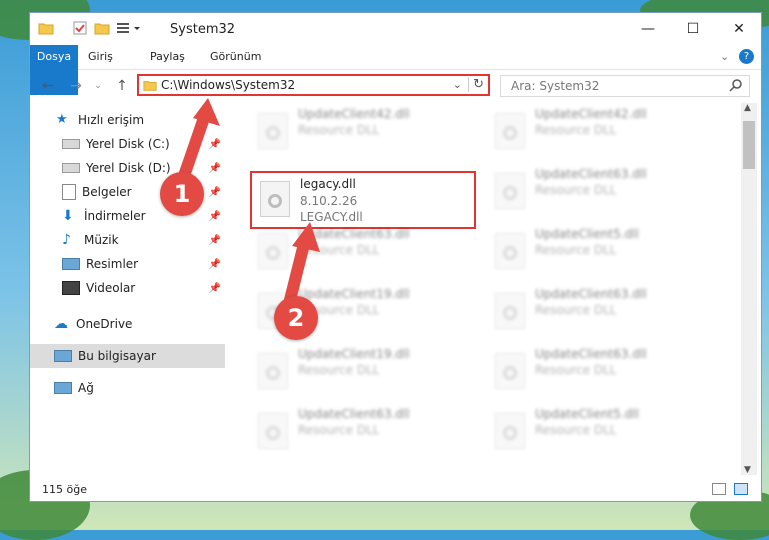 This screenshot has width=769, height=540. Describe the element at coordinates (746, 56) in the screenshot. I see `help-icon: ?` at that location.